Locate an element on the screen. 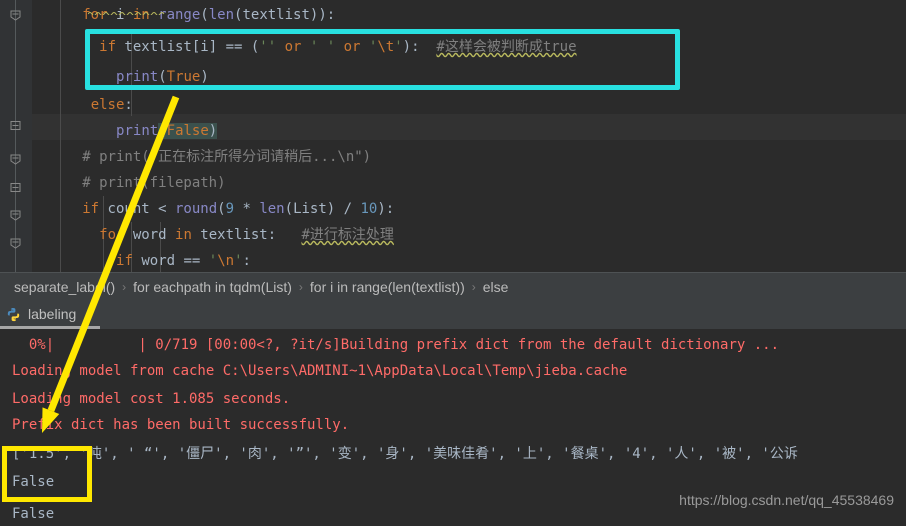 This screenshot has height=526, width=906. breadcrumb-item: separate_label() is located at coordinates (64, 287).